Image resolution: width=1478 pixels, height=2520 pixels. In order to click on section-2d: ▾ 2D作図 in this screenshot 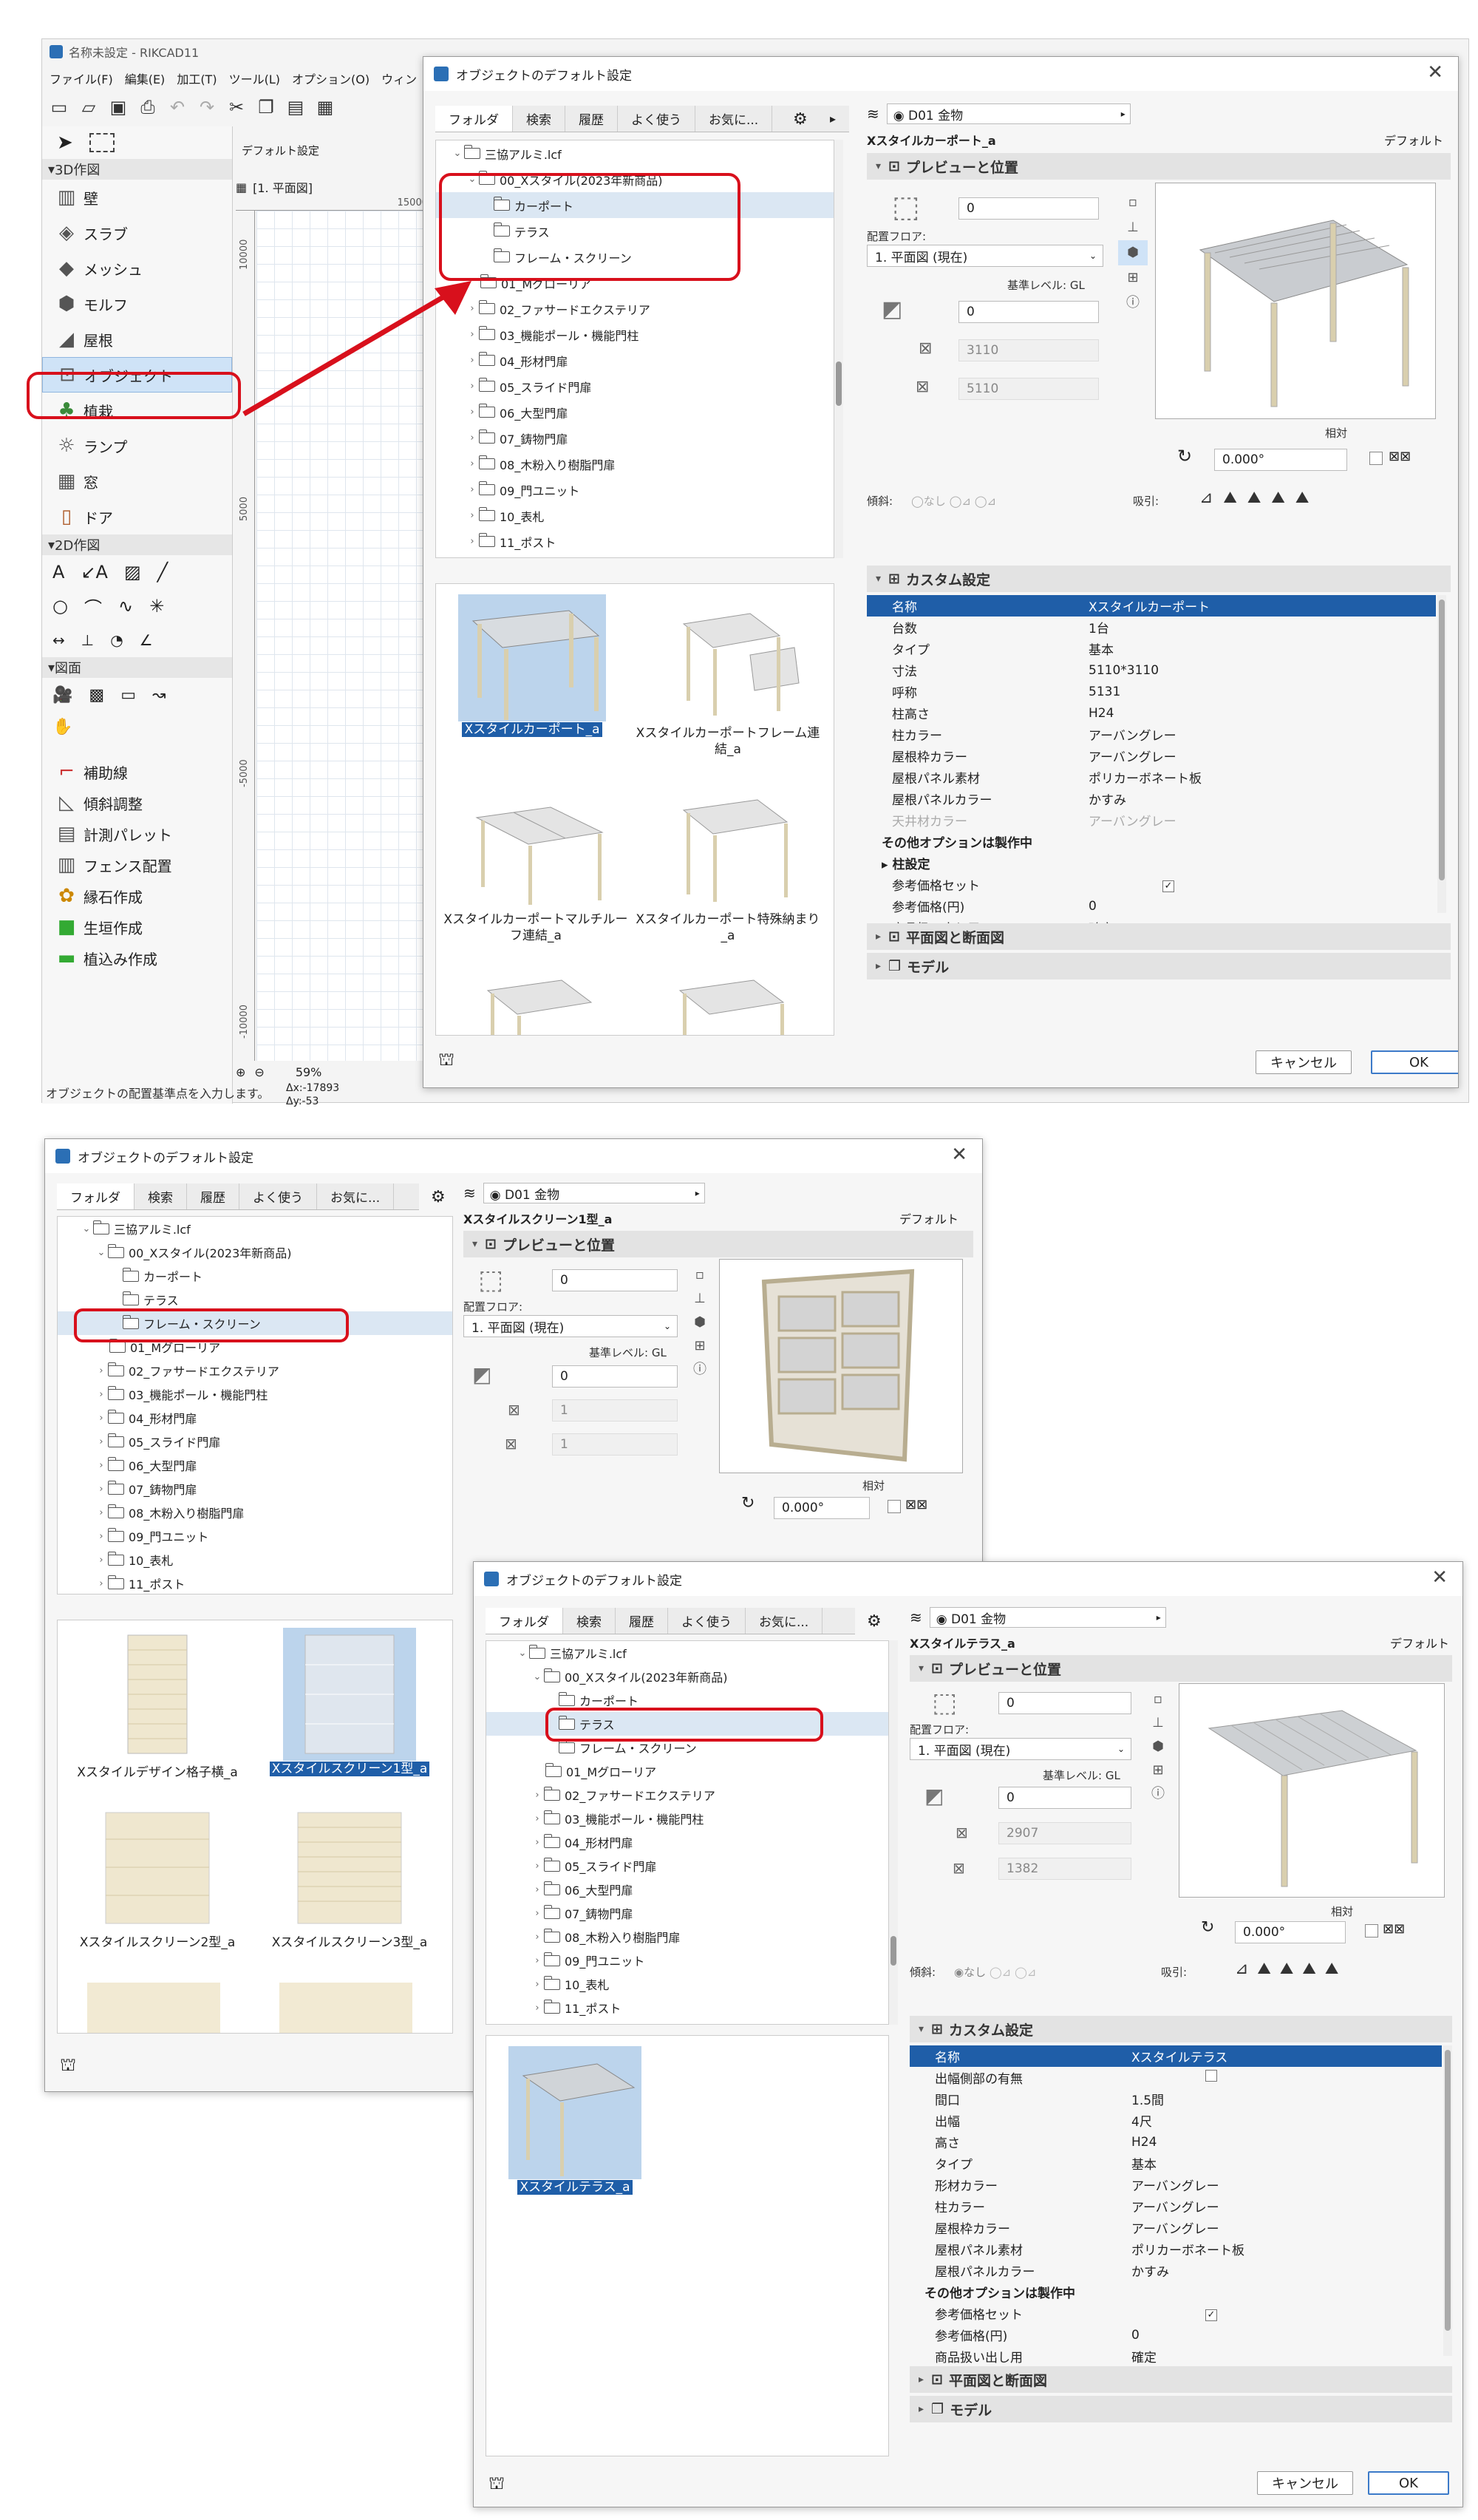, I will do `click(137, 544)`.